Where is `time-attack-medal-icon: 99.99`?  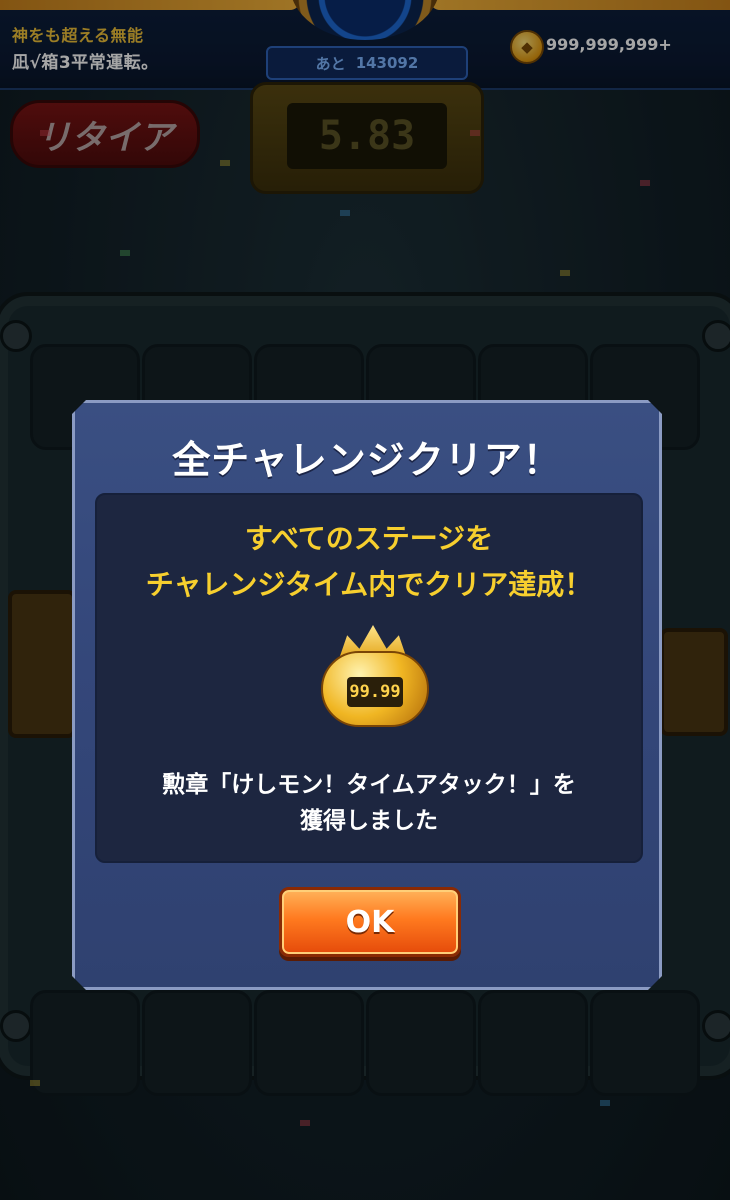 time-attack-medal-icon: 99.99 is located at coordinates (373, 675).